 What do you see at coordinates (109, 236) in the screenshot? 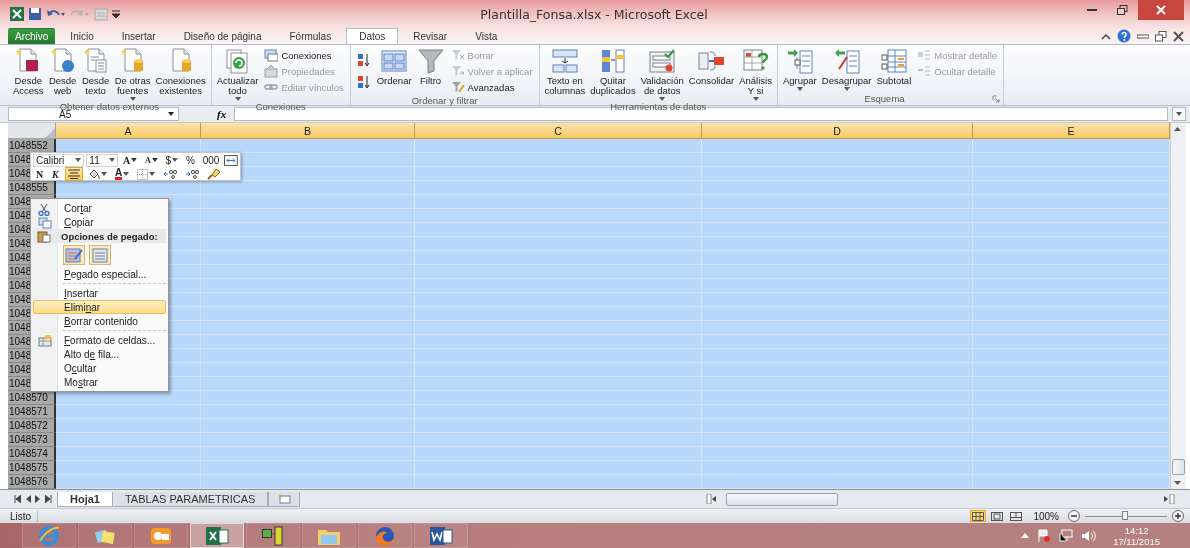
I see `menu-heading: Opciones de pegado:` at bounding box center [109, 236].